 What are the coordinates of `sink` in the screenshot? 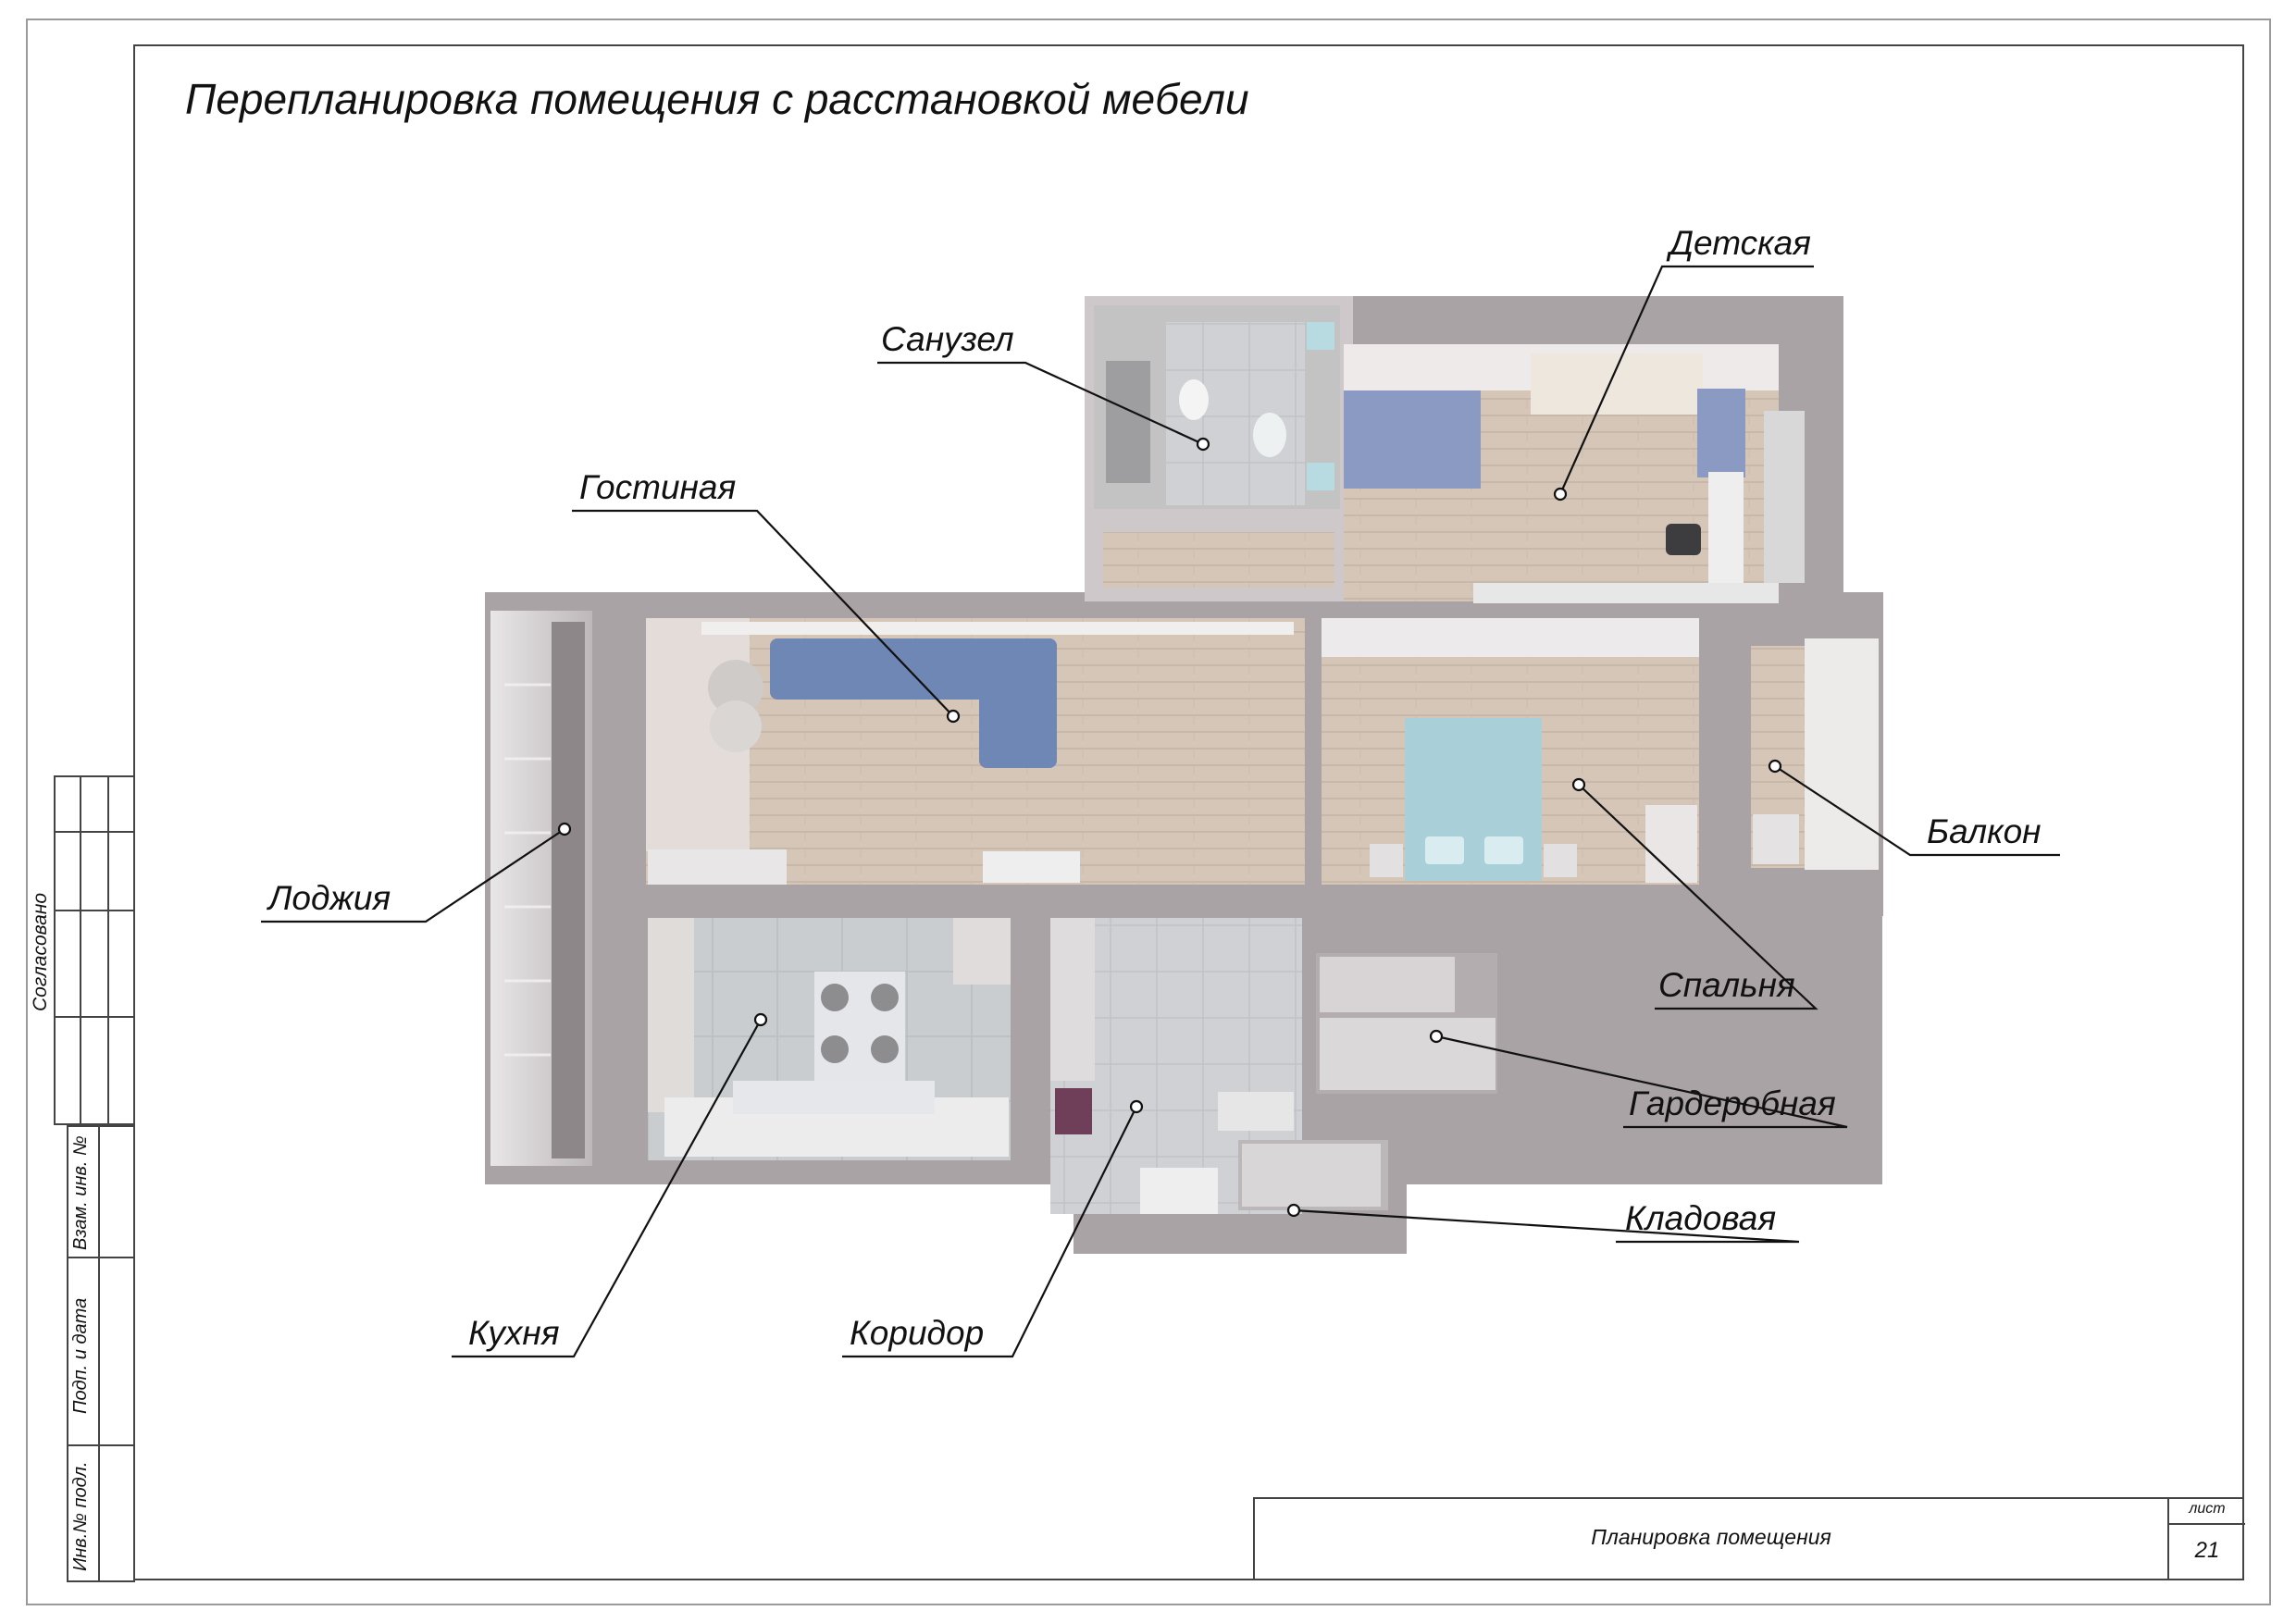 It's located at (1270, 435).